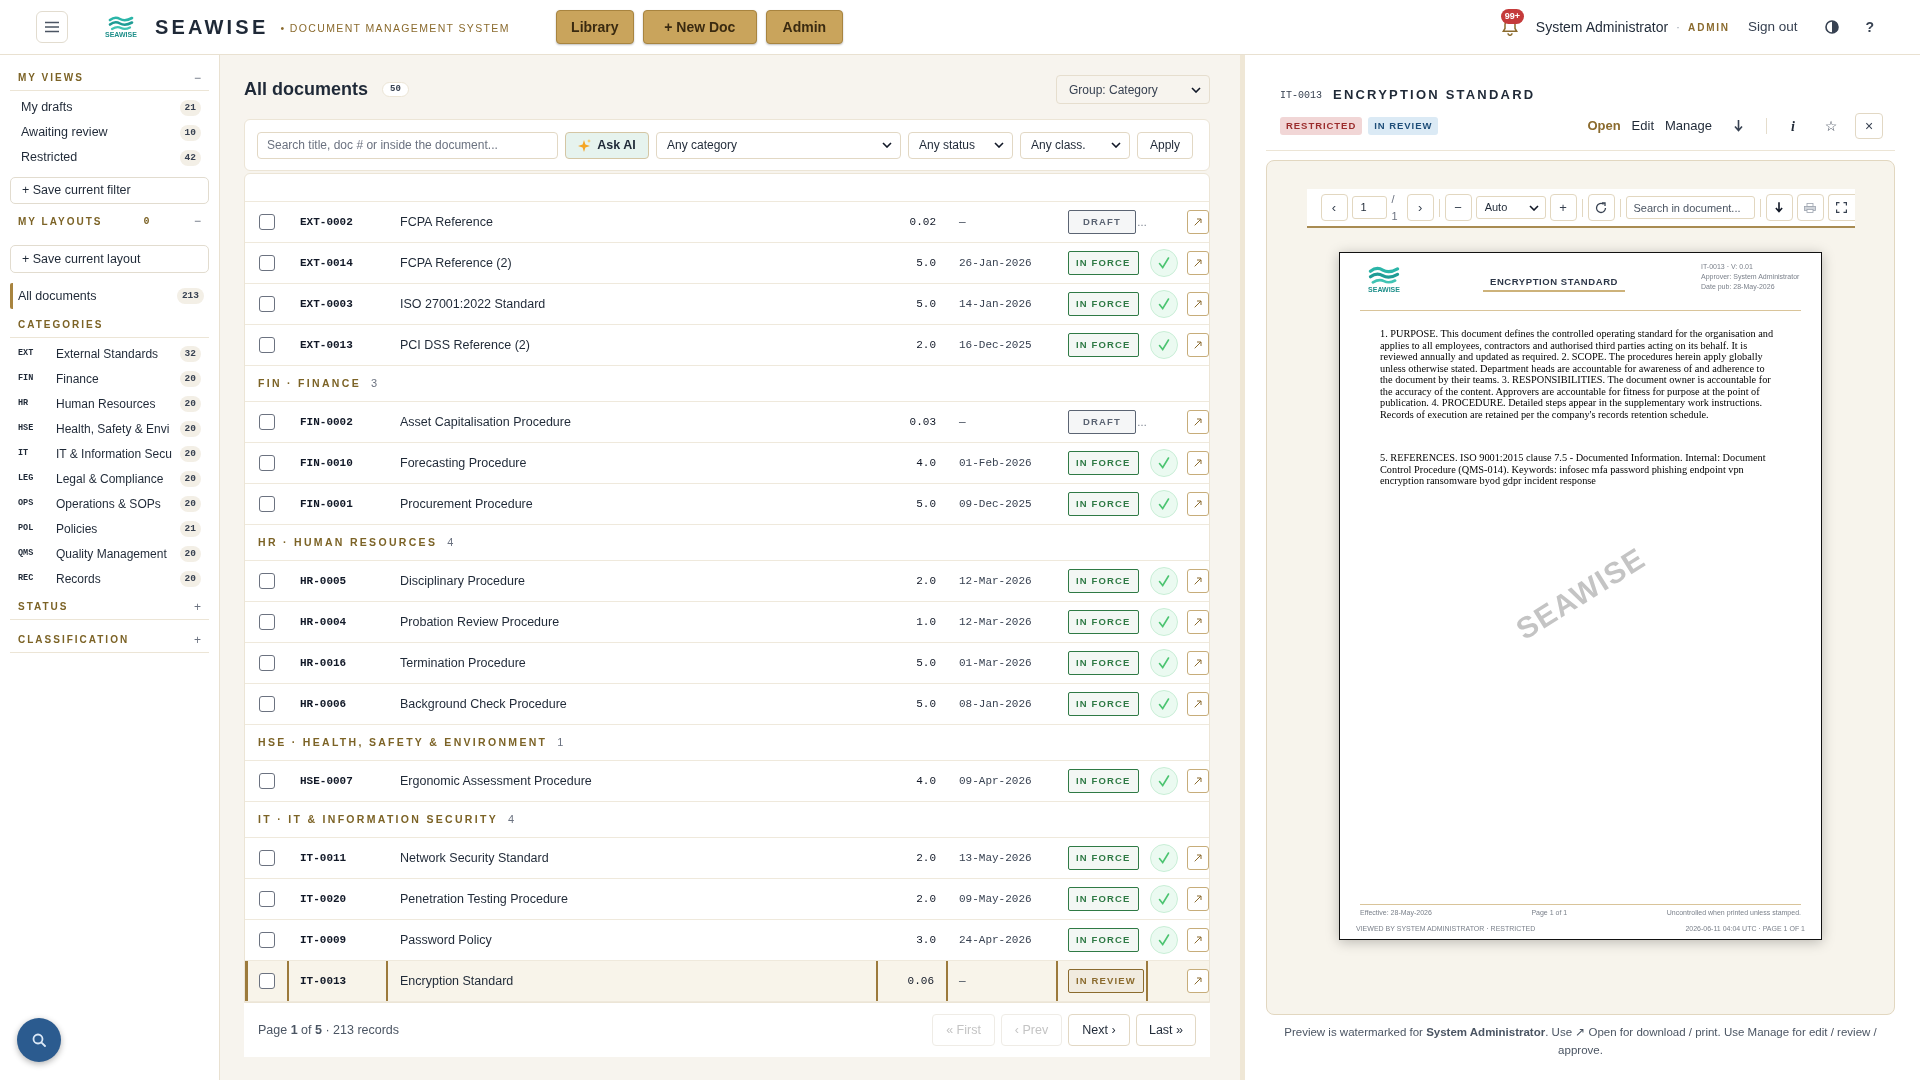 Image resolution: width=1920 pixels, height=1080 pixels. Describe the element at coordinates (109, 478) in the screenshot. I see `category-item: LEG Legal & Compliance 20` at that location.